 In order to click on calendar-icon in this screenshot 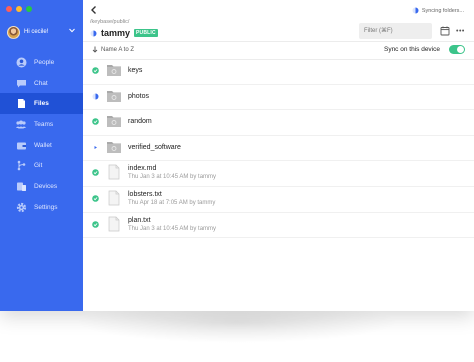, I will do `click(445, 31)`.